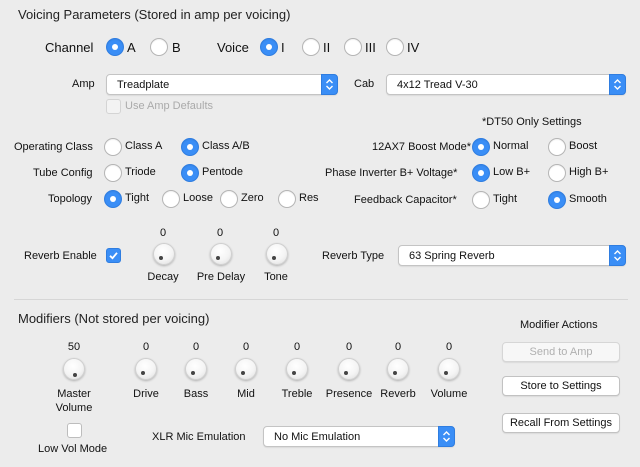 The height and width of the screenshot is (467, 640). Describe the element at coordinates (588, 199) in the screenshot. I see `feedback-smooth-label: Smooth` at that location.